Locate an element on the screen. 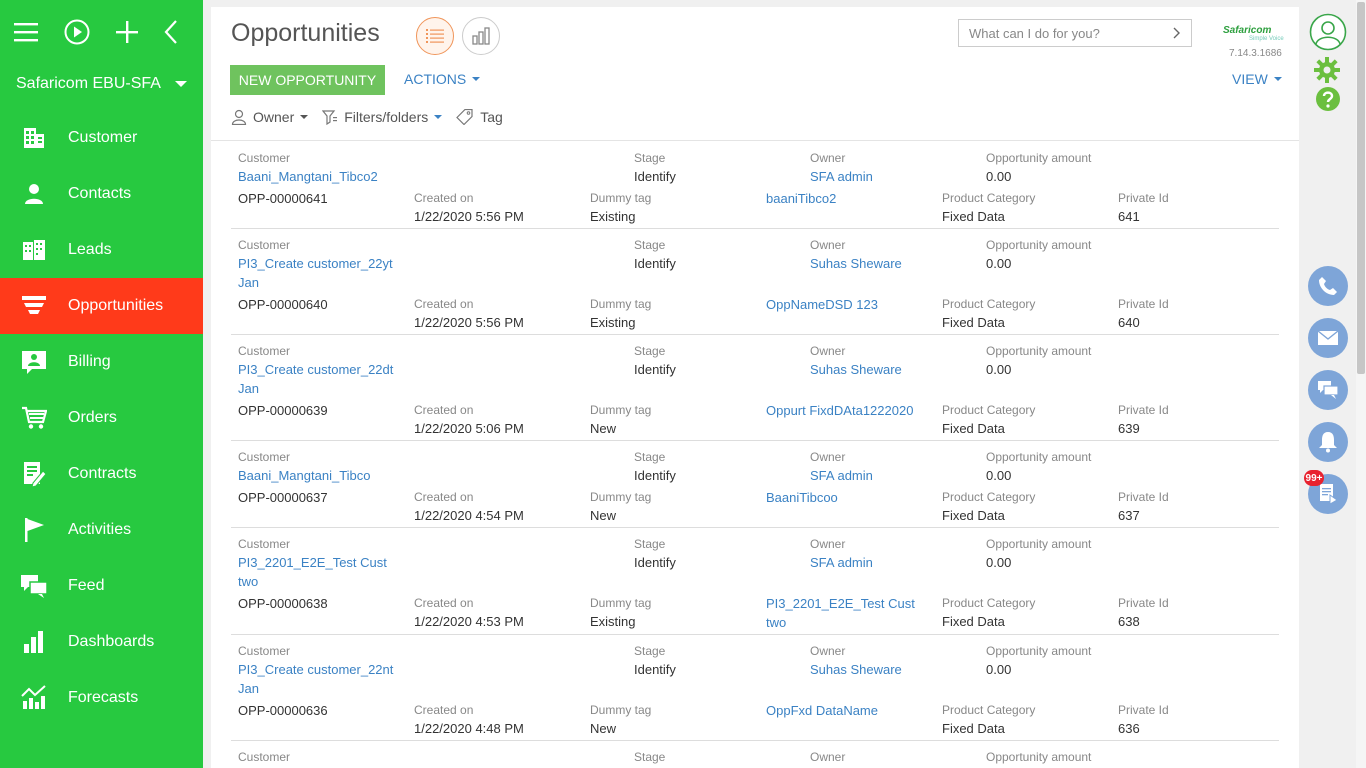 Image resolution: width=1366 pixels, height=768 pixels. customer-link: Baani_Mangtani_Tibco is located at coordinates (318, 475).